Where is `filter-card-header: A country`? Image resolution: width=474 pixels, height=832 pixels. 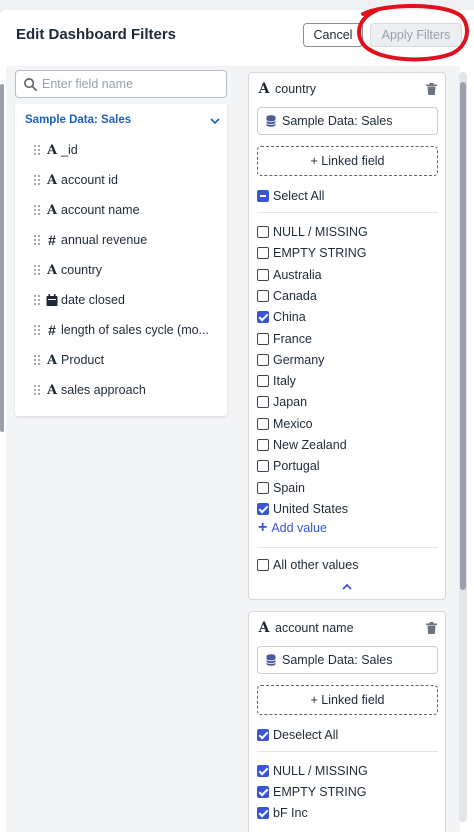 filter-card-header: A country is located at coordinates (347, 89).